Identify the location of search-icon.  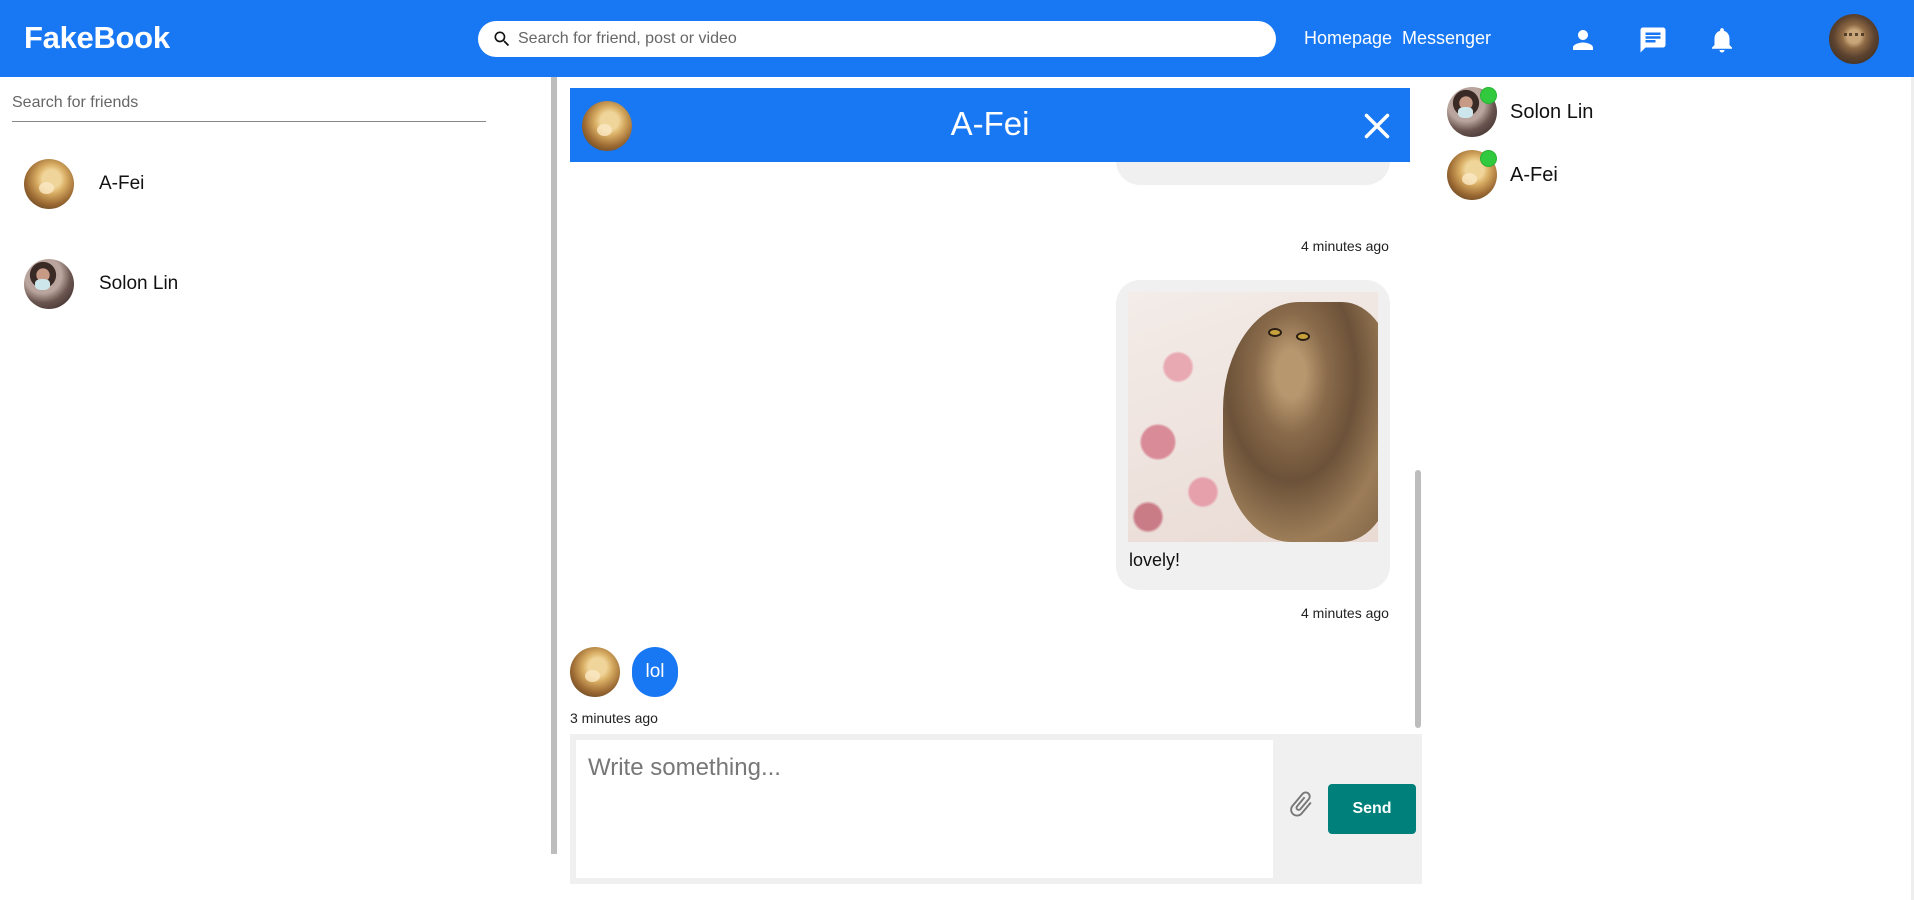
(502, 39).